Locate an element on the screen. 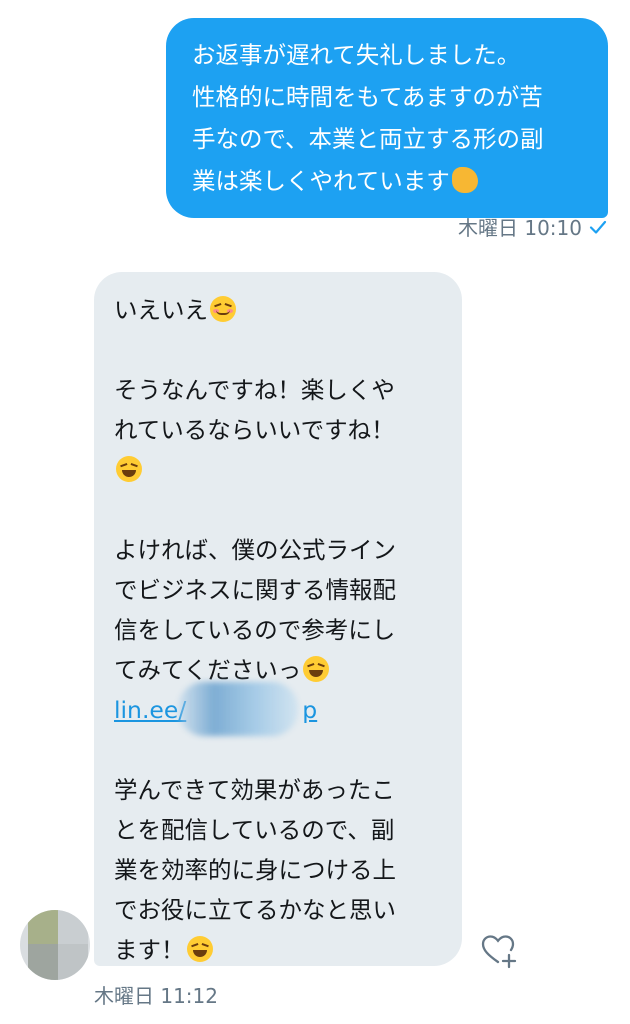  received-message-line is located at coordinates (278, 470).